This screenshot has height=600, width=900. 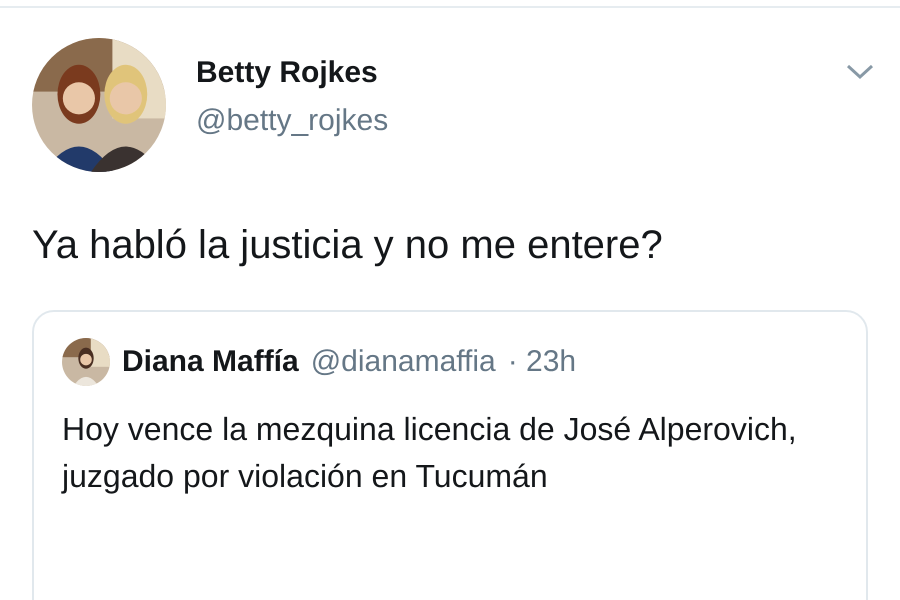 What do you see at coordinates (403, 362) in the screenshot?
I see `quoted-author-handle: @dianamaffia` at bounding box center [403, 362].